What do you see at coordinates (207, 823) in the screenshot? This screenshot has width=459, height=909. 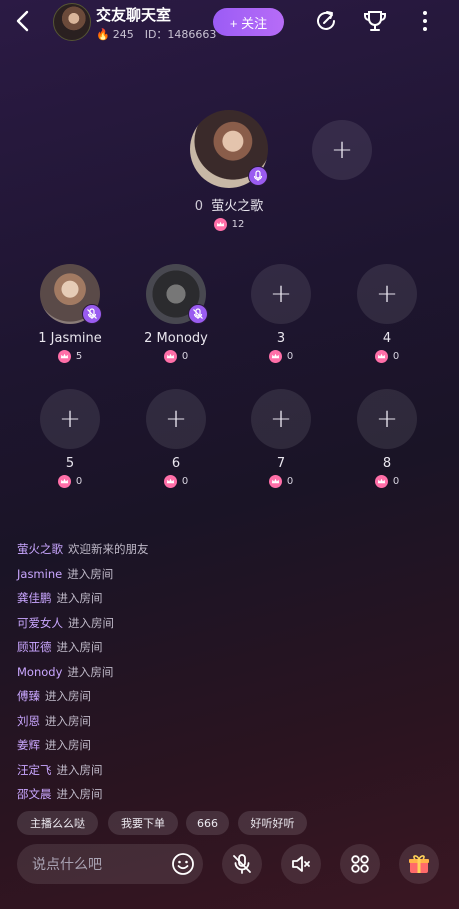 I see `quick-reply-chip: 666` at bounding box center [207, 823].